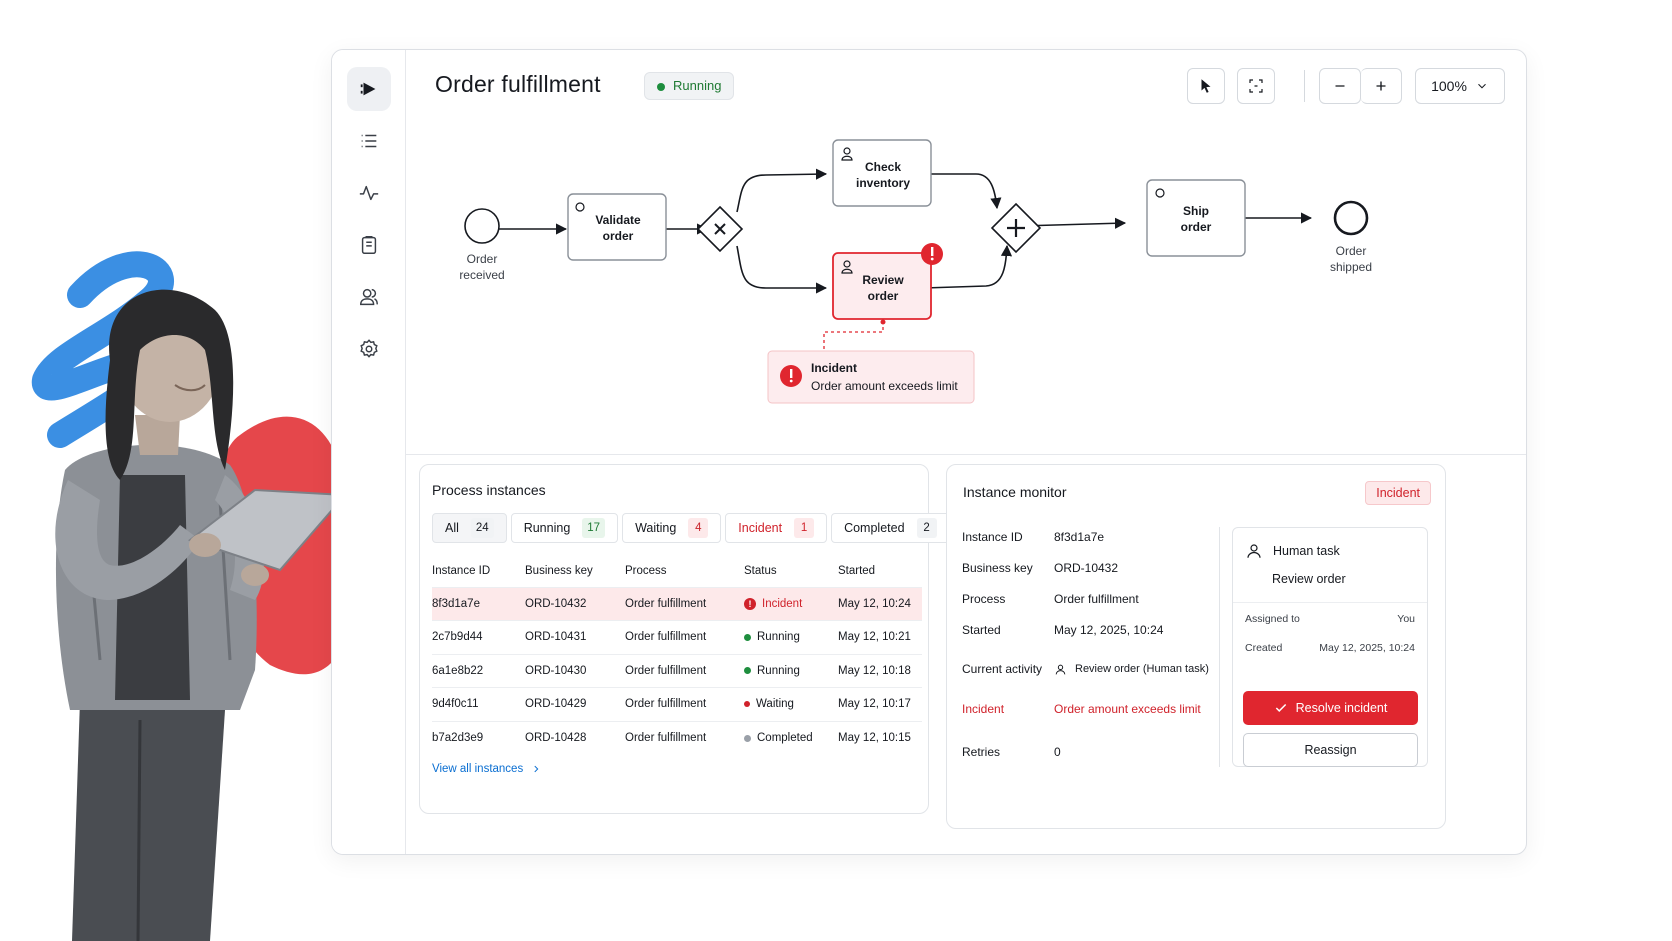 This screenshot has width=1672, height=941. Describe the element at coordinates (684, 571) in the screenshot. I see `column-header: Process` at that location.